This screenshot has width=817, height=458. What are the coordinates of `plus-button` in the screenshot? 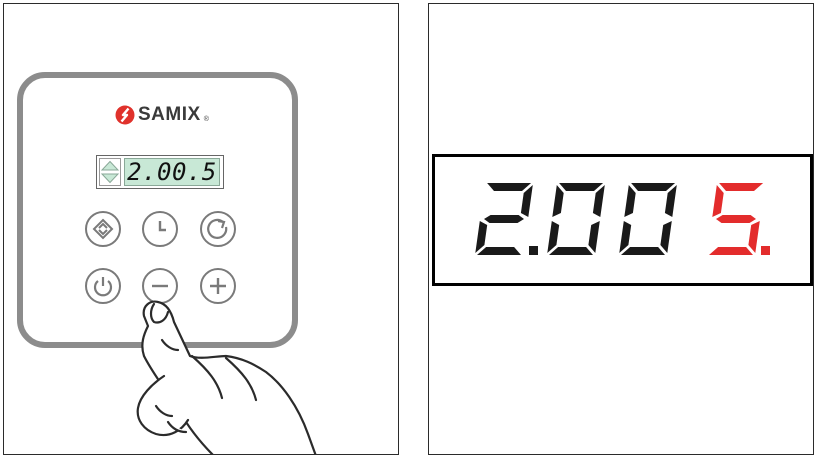 It's located at (218, 286).